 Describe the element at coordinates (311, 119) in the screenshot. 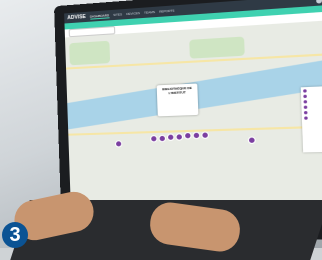

I see `filter-panel` at that location.